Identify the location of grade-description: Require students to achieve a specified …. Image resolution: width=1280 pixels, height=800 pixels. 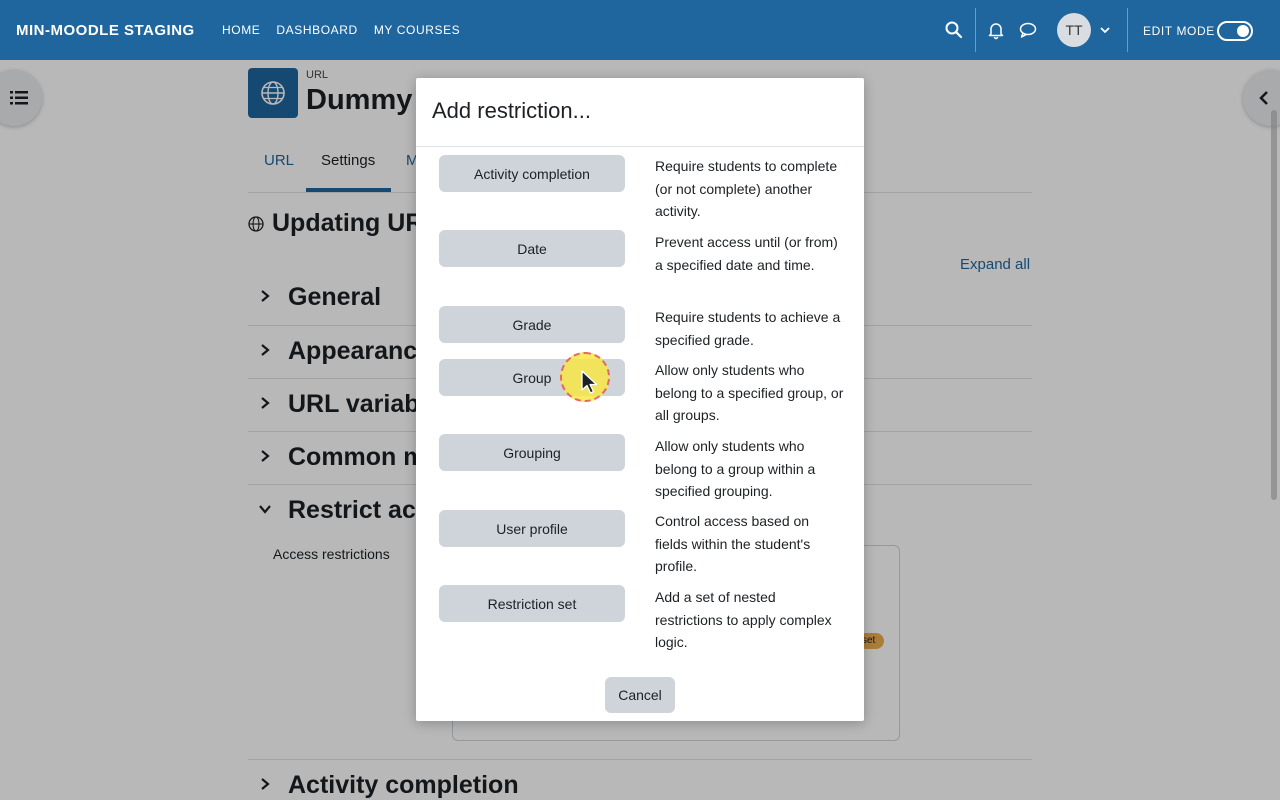
(748, 328).